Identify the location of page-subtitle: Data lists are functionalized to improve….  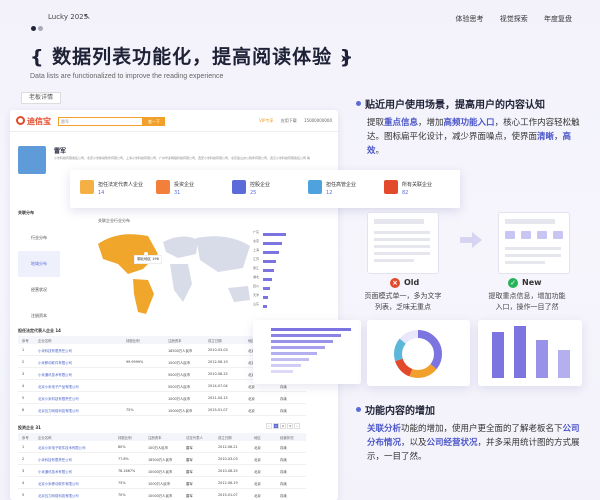
(127, 76).